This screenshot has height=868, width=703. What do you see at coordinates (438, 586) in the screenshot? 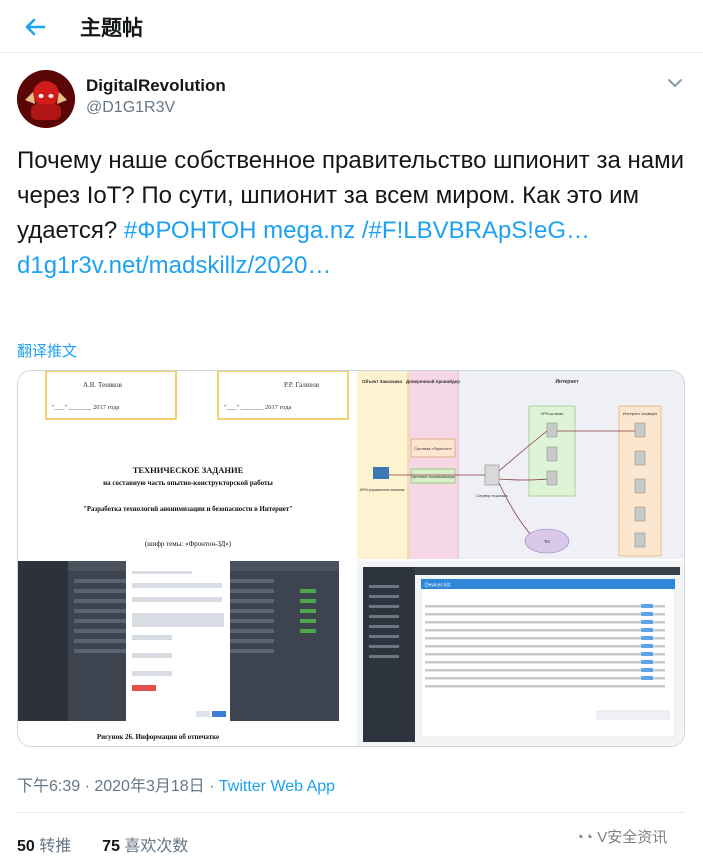
I see `devices-list-title: Devices list` at bounding box center [438, 586].